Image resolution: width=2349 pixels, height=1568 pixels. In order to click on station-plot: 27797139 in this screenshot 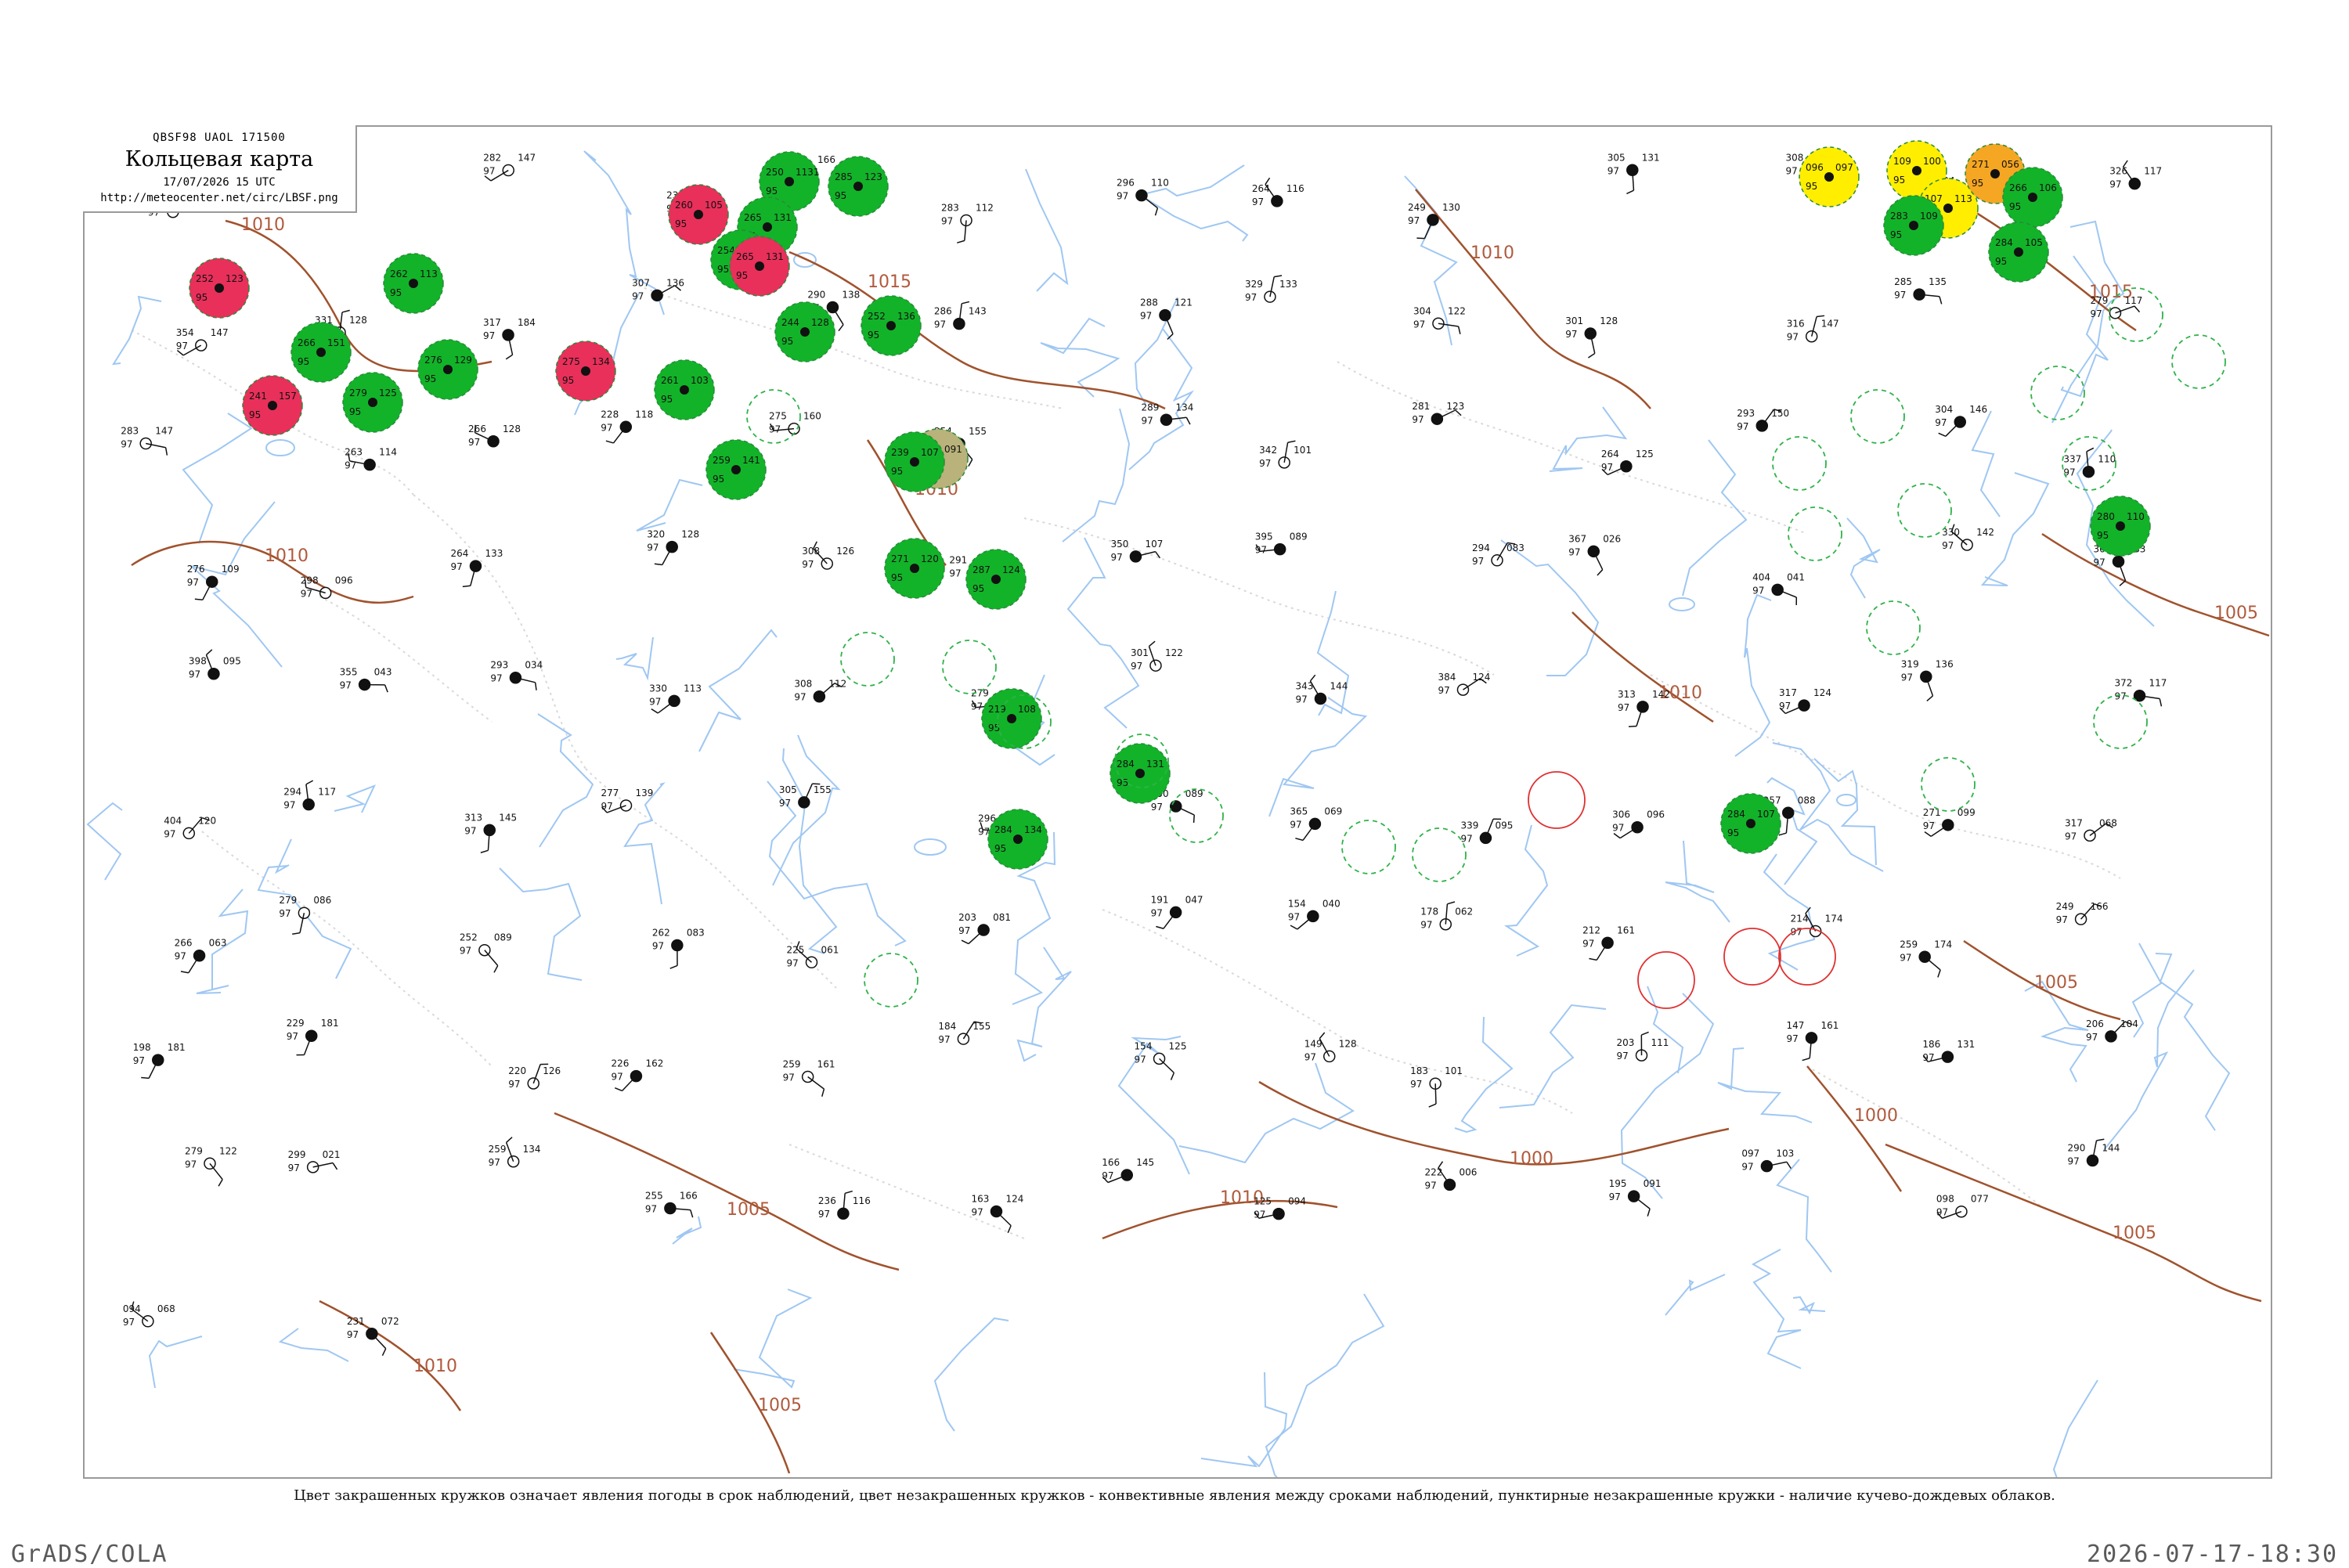, I will do `click(628, 800)`.